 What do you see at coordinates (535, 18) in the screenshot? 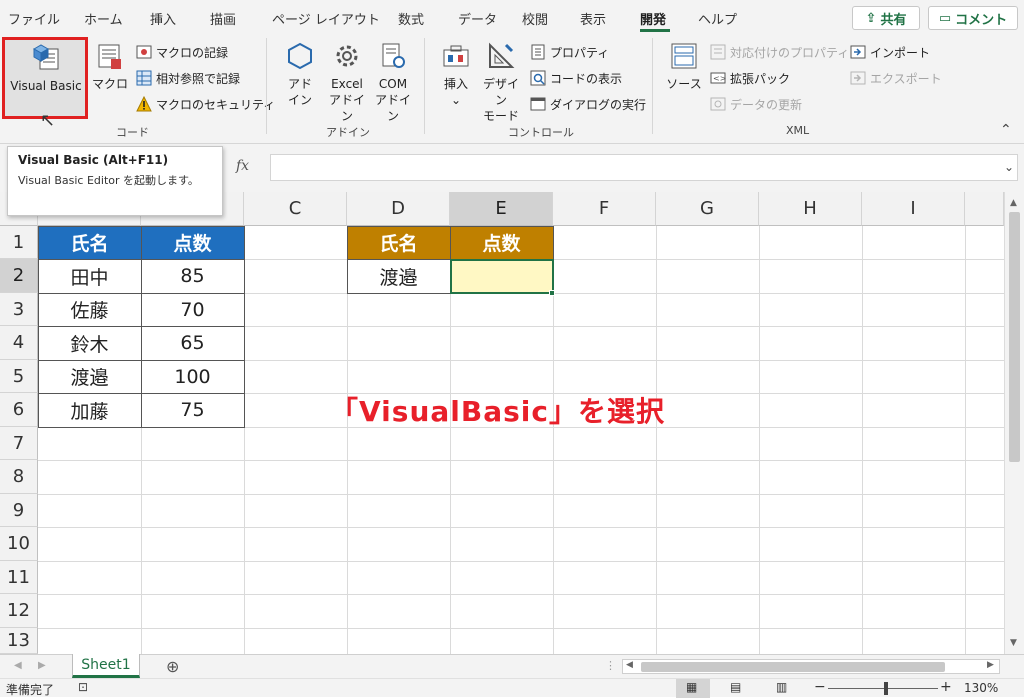
I see `tab-review: 校閲` at bounding box center [535, 18].